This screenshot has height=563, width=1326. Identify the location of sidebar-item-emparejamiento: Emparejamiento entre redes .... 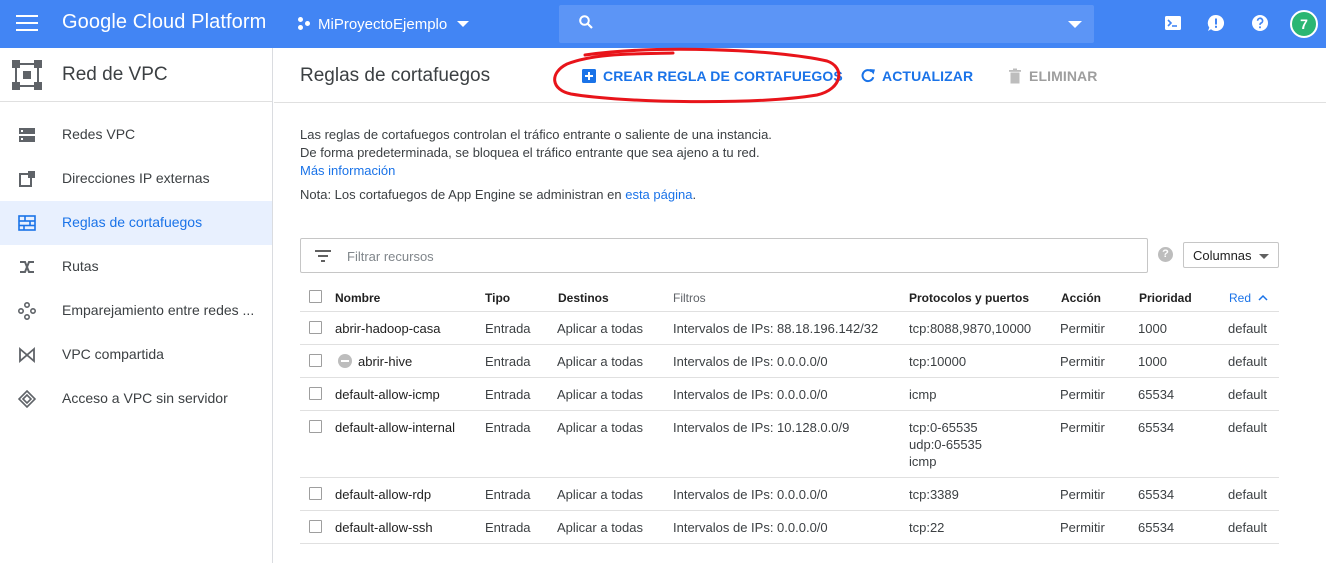
(136, 311).